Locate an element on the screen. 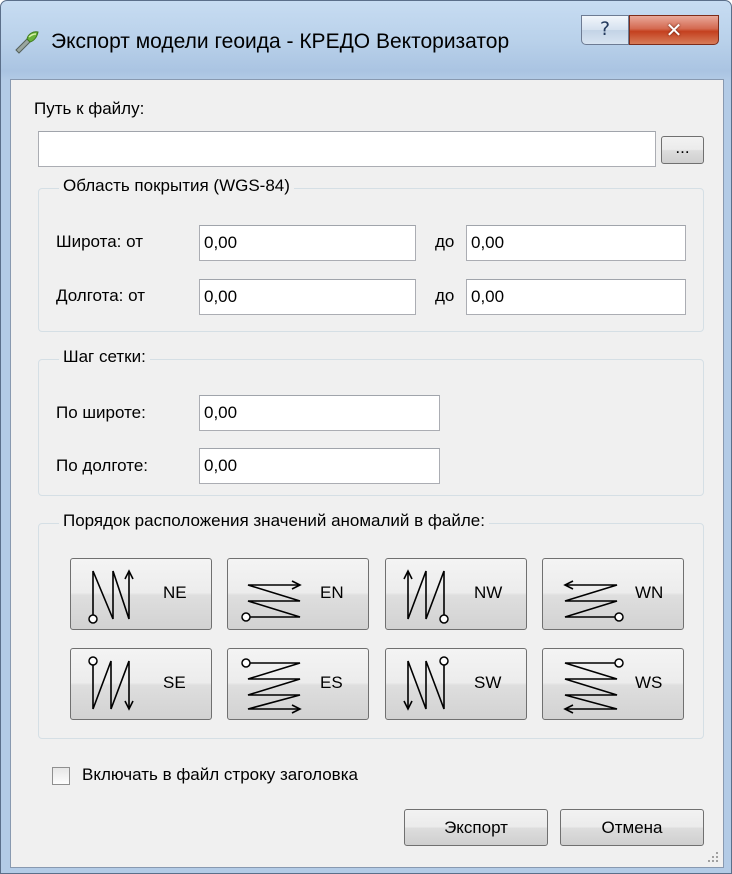  order-es-label: ES is located at coordinates (331, 682).